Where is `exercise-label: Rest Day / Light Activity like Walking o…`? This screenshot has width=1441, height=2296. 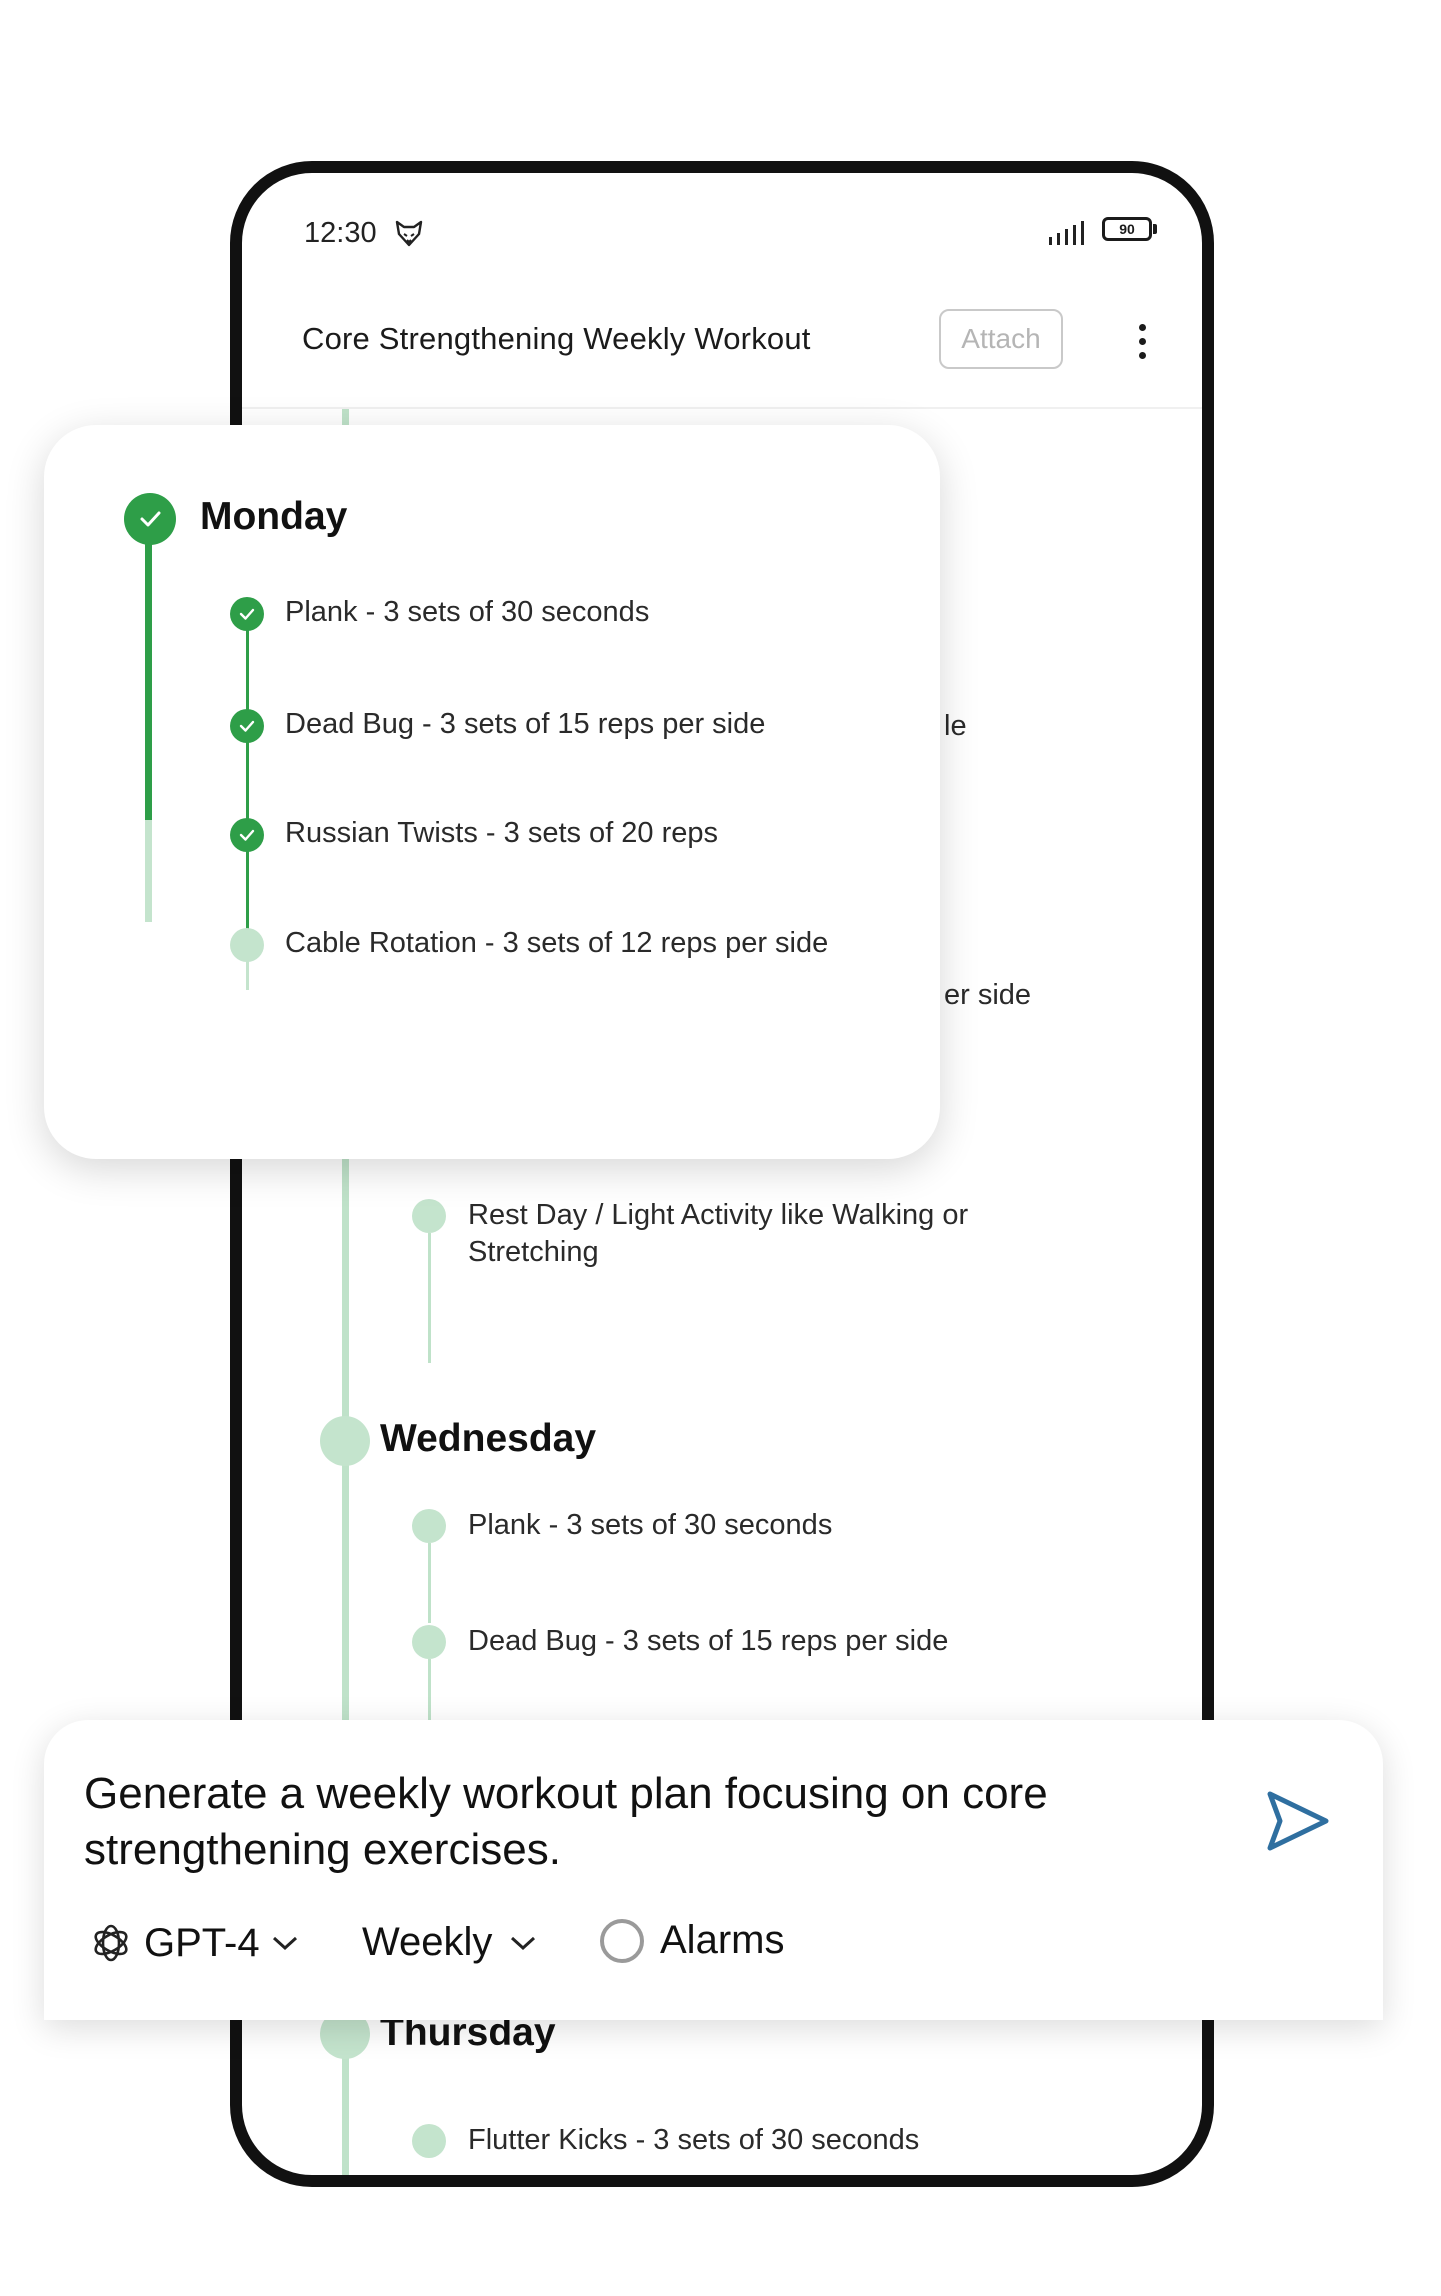 exercise-label: Rest Day / Light Activity like Walking o… is located at coordinates (718, 1233).